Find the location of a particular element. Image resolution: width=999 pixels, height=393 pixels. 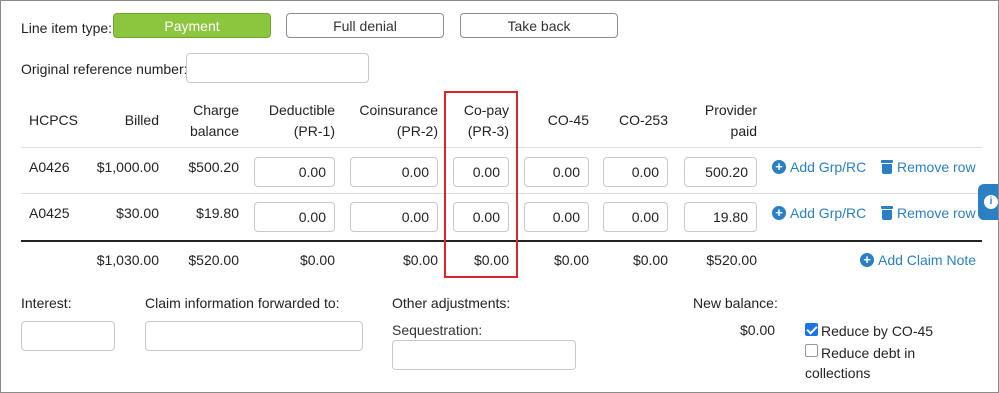

row1-charge-balance: $500.20 is located at coordinates (213, 167).